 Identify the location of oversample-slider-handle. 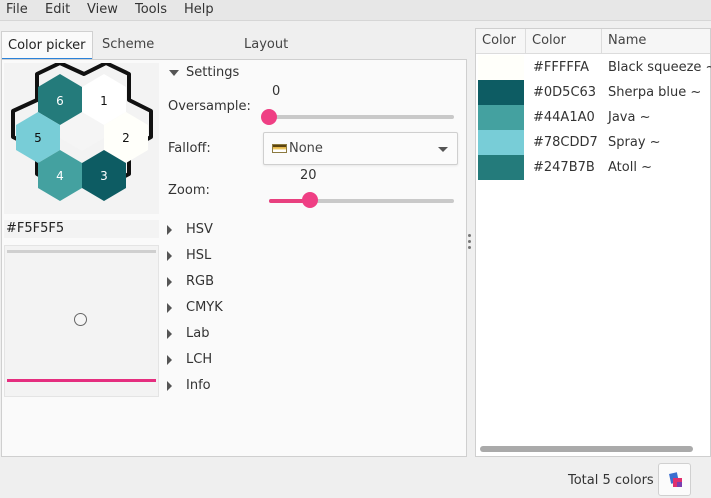
(269, 117).